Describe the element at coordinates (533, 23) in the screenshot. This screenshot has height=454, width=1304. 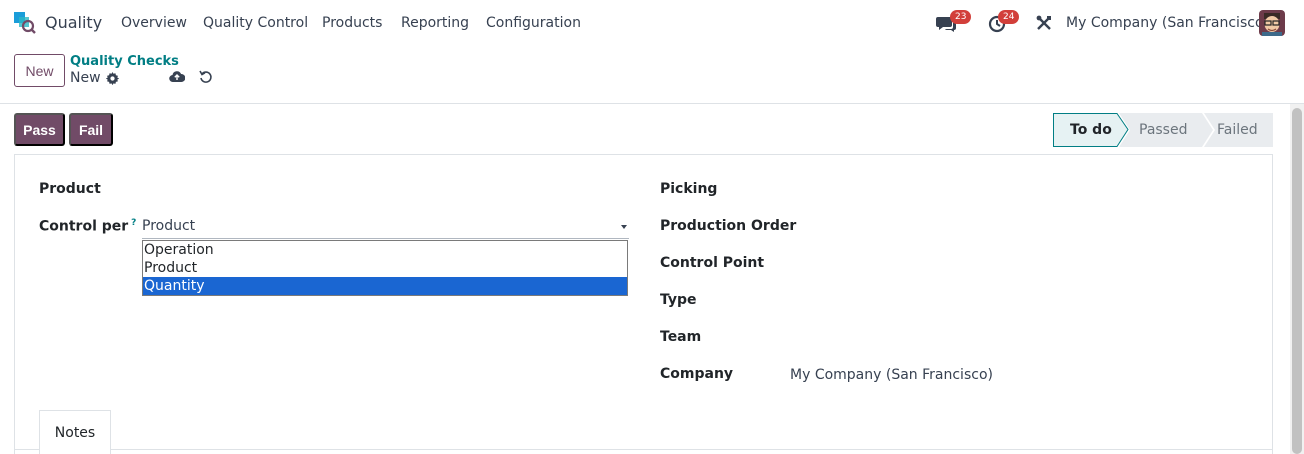
I see `menu-configuration: Configuration` at that location.